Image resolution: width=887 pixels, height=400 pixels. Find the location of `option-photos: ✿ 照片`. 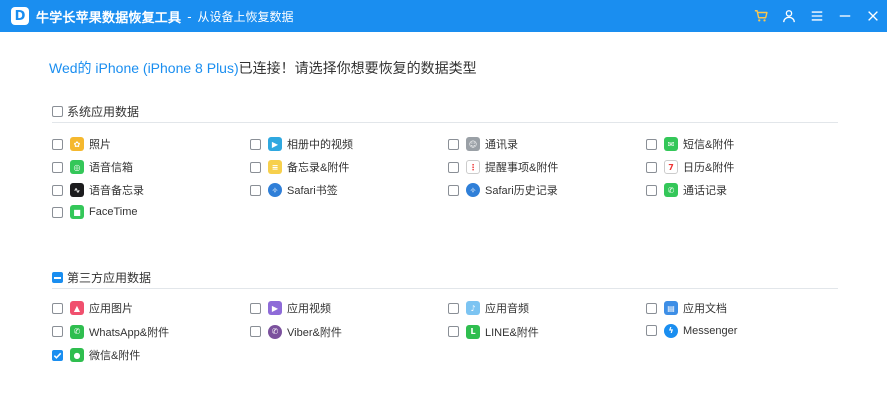

option-photos: ✿ 照片 is located at coordinates (81, 144).